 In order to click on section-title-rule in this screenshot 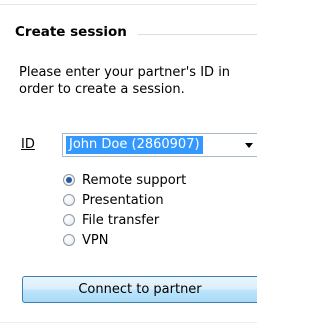, I will do `click(197, 34)`.